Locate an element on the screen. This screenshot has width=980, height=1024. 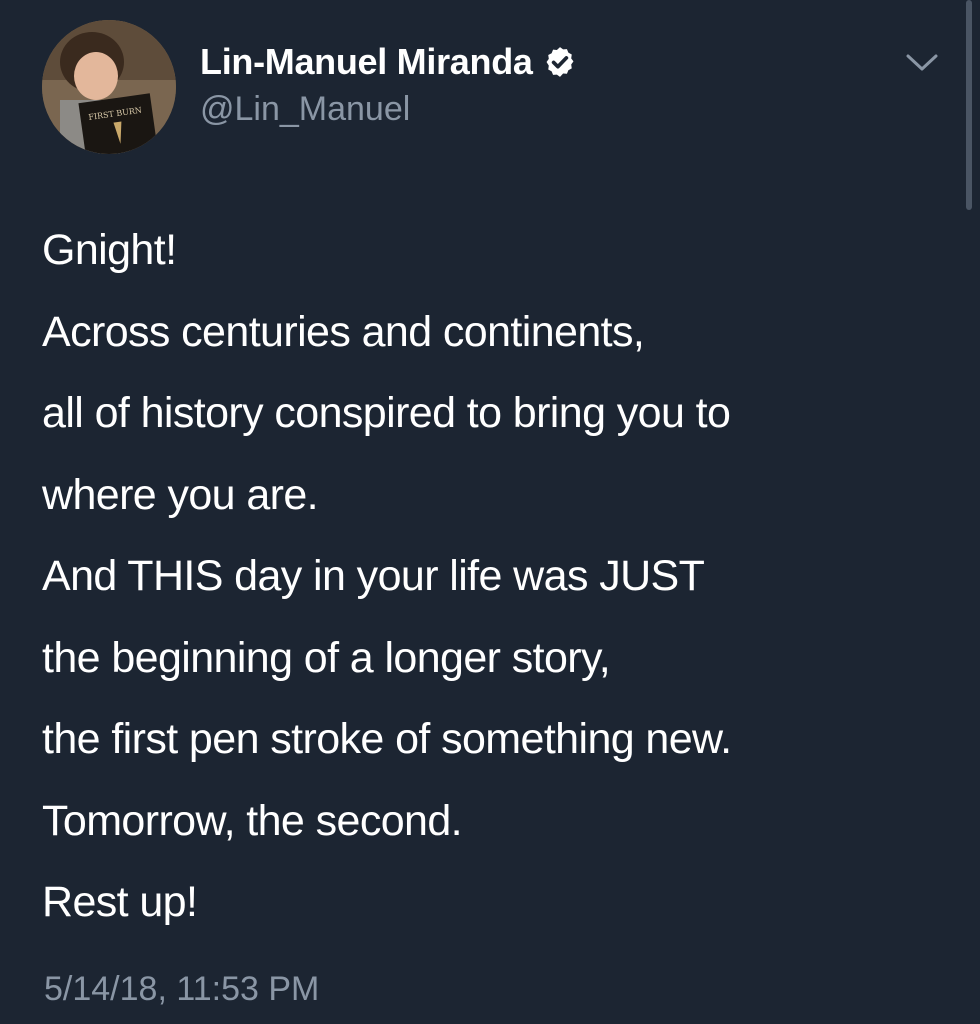
tweet-line: the first pen stroke of something new. is located at coordinates (387, 739).